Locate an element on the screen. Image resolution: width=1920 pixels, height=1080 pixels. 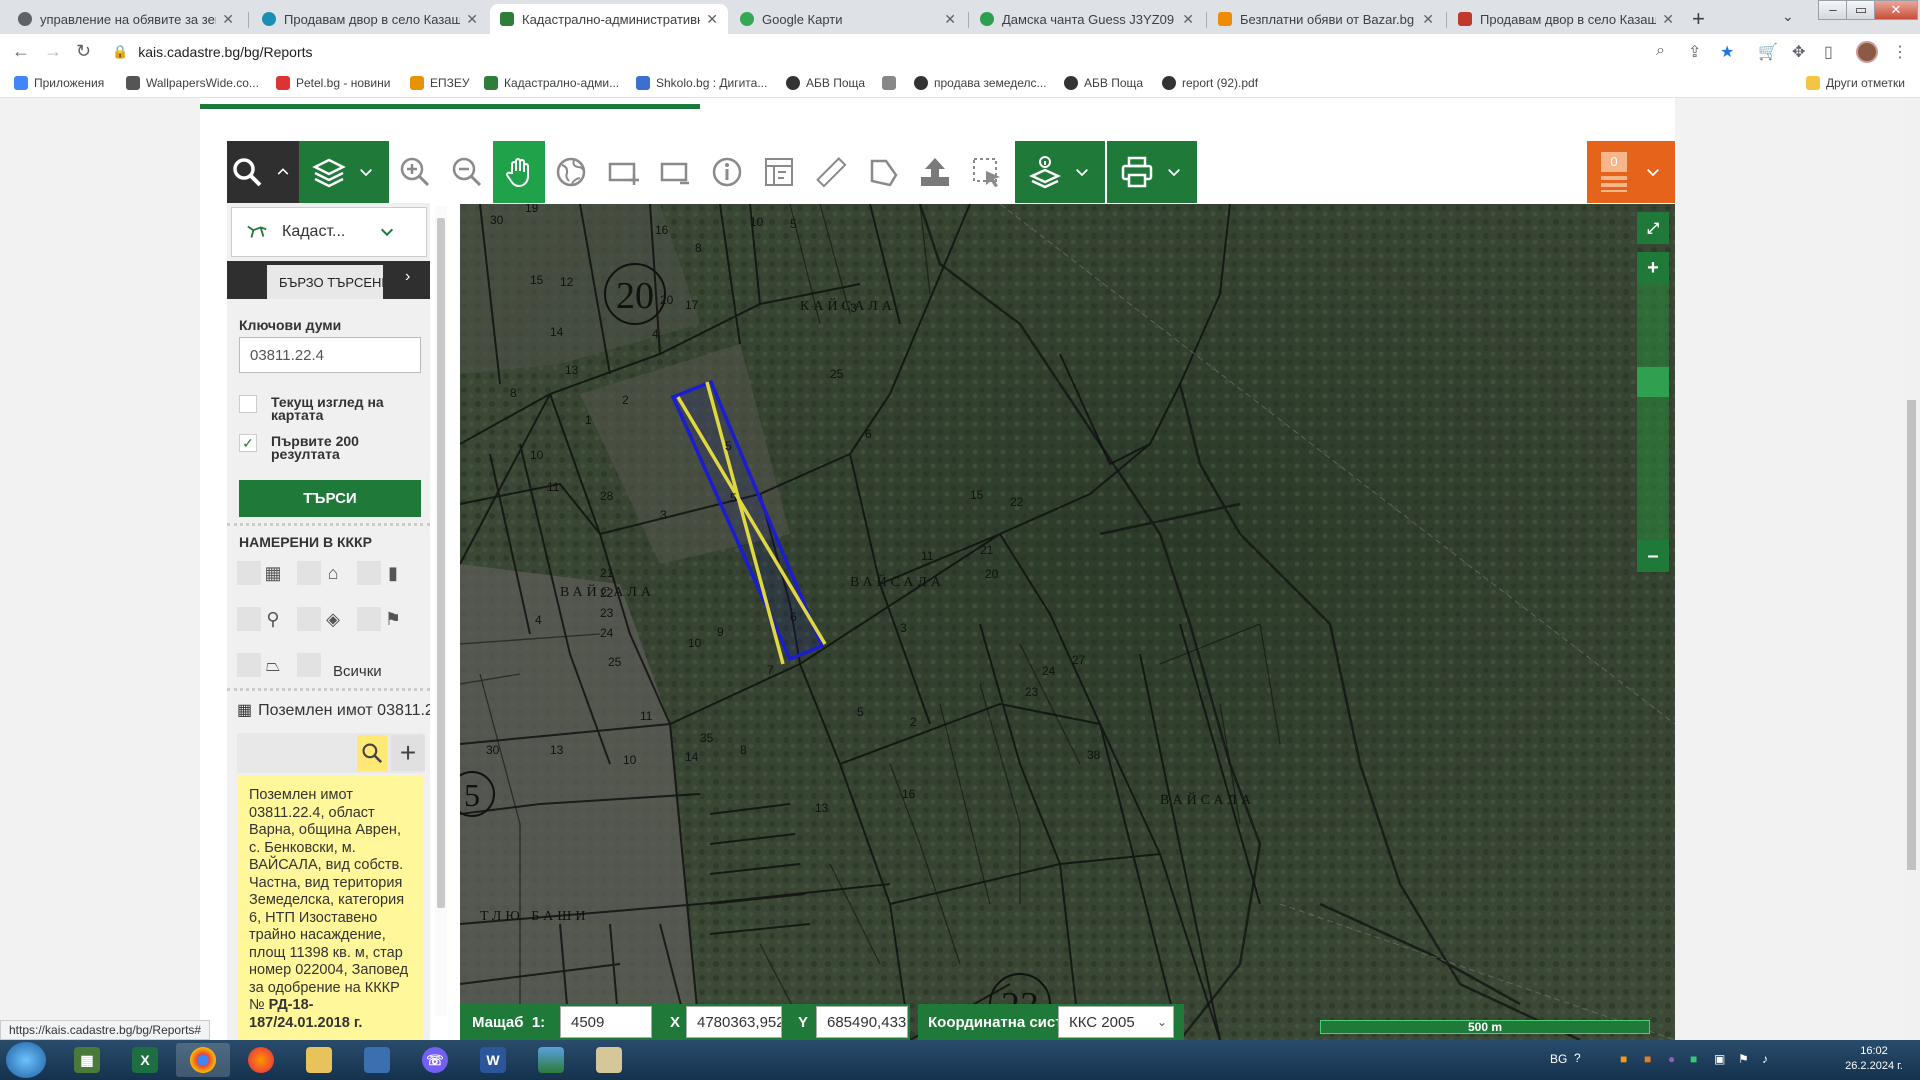
polygon-icon: ⏢ is located at coordinates (273, 665).